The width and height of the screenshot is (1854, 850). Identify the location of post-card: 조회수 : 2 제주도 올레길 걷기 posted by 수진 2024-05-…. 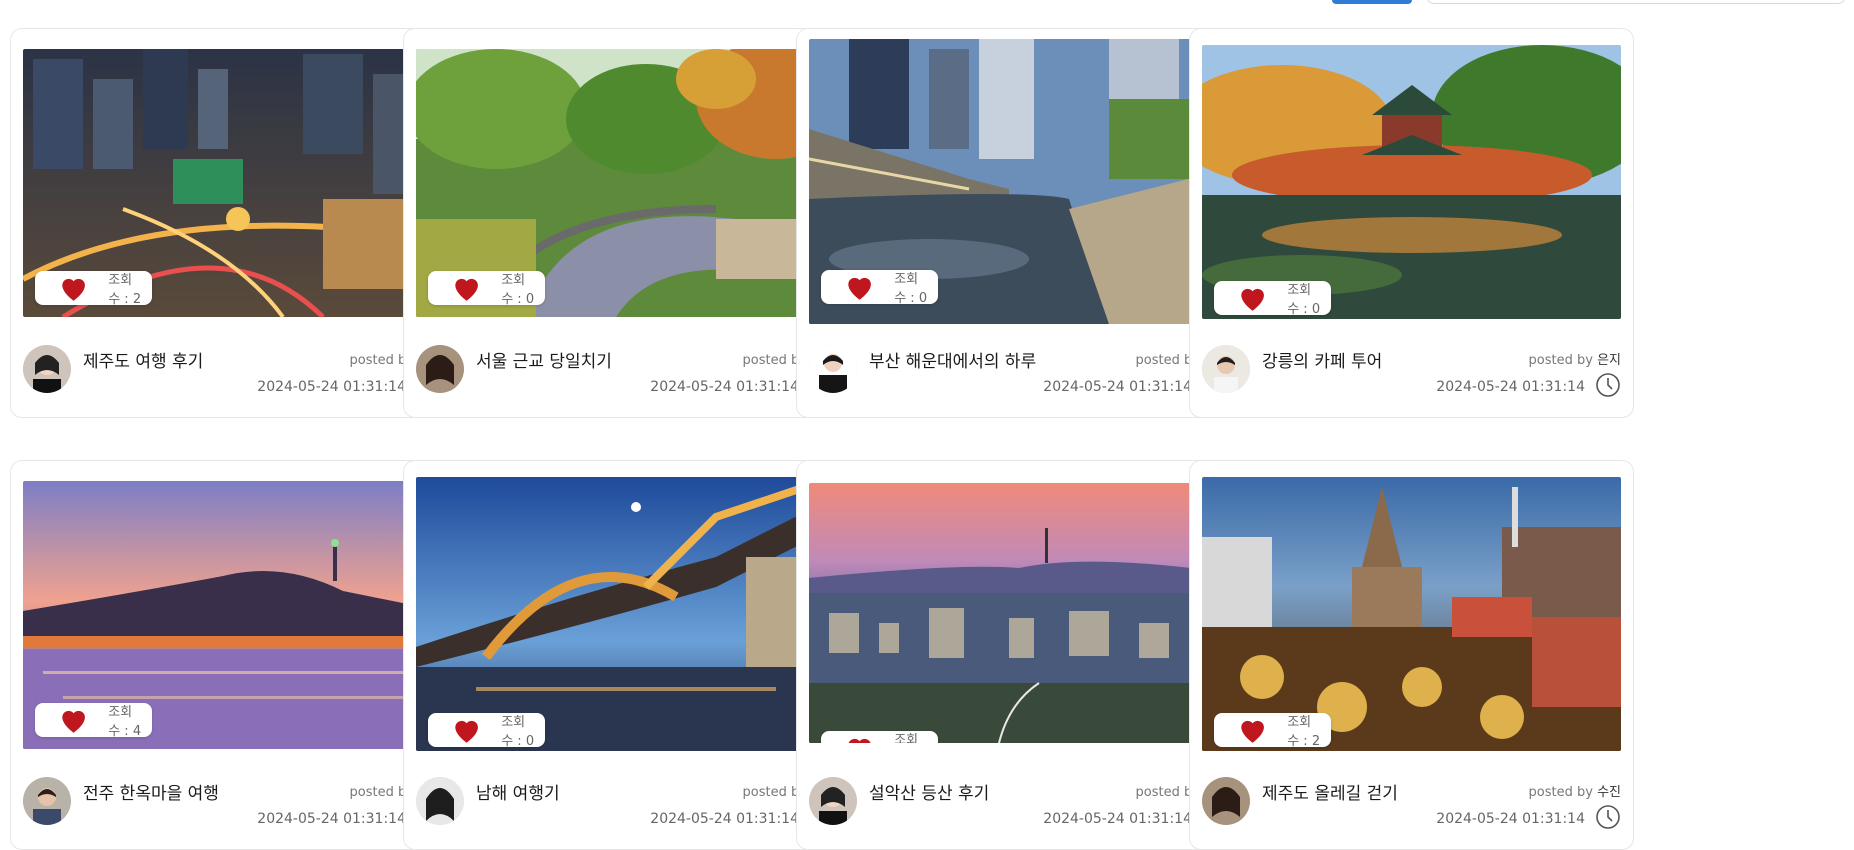
(1411, 655).